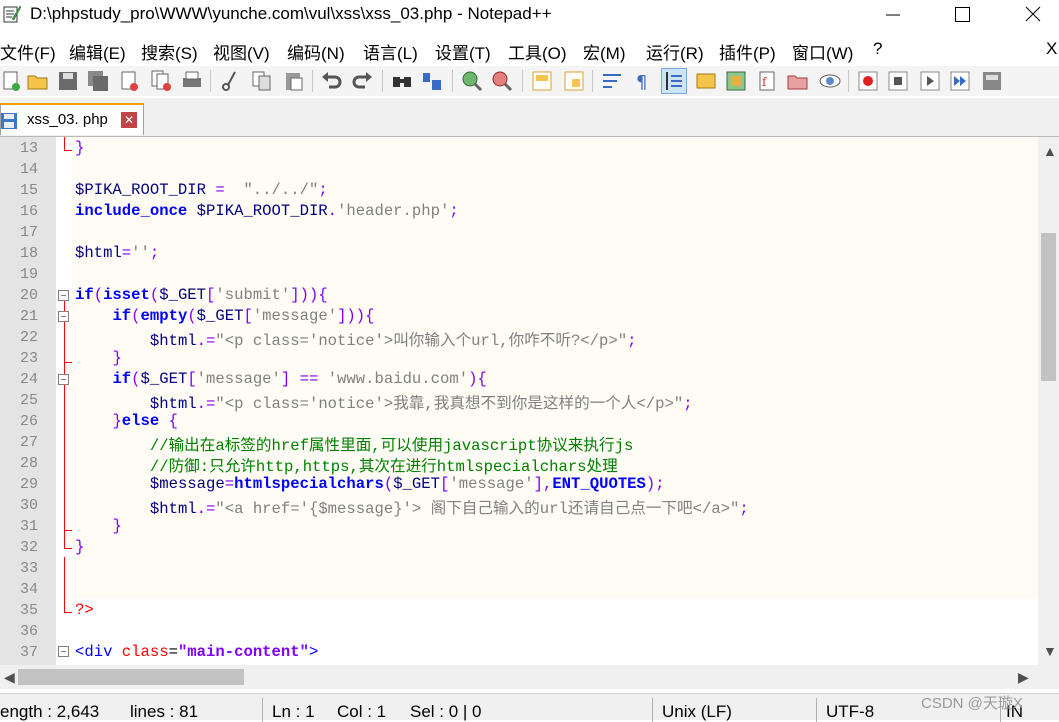 This screenshot has height=722, width=1059. What do you see at coordinates (960, 81) in the screenshot?
I see `run-macro-multiple-icon` at bounding box center [960, 81].